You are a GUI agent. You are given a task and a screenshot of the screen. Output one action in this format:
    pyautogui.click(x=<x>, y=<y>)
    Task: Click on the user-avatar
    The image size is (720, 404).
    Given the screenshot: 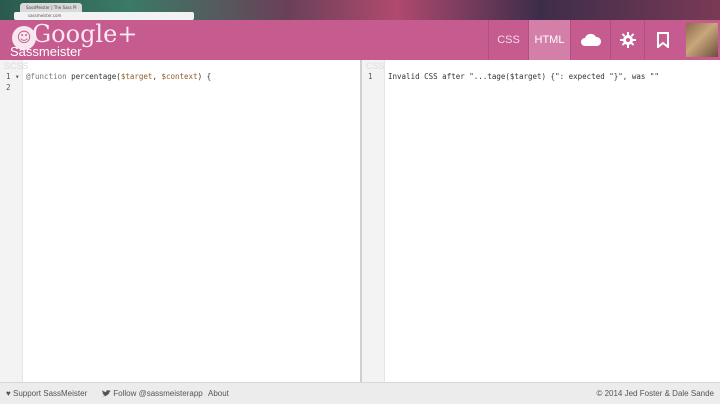 What is the action you would take?
    pyautogui.click(x=702, y=40)
    